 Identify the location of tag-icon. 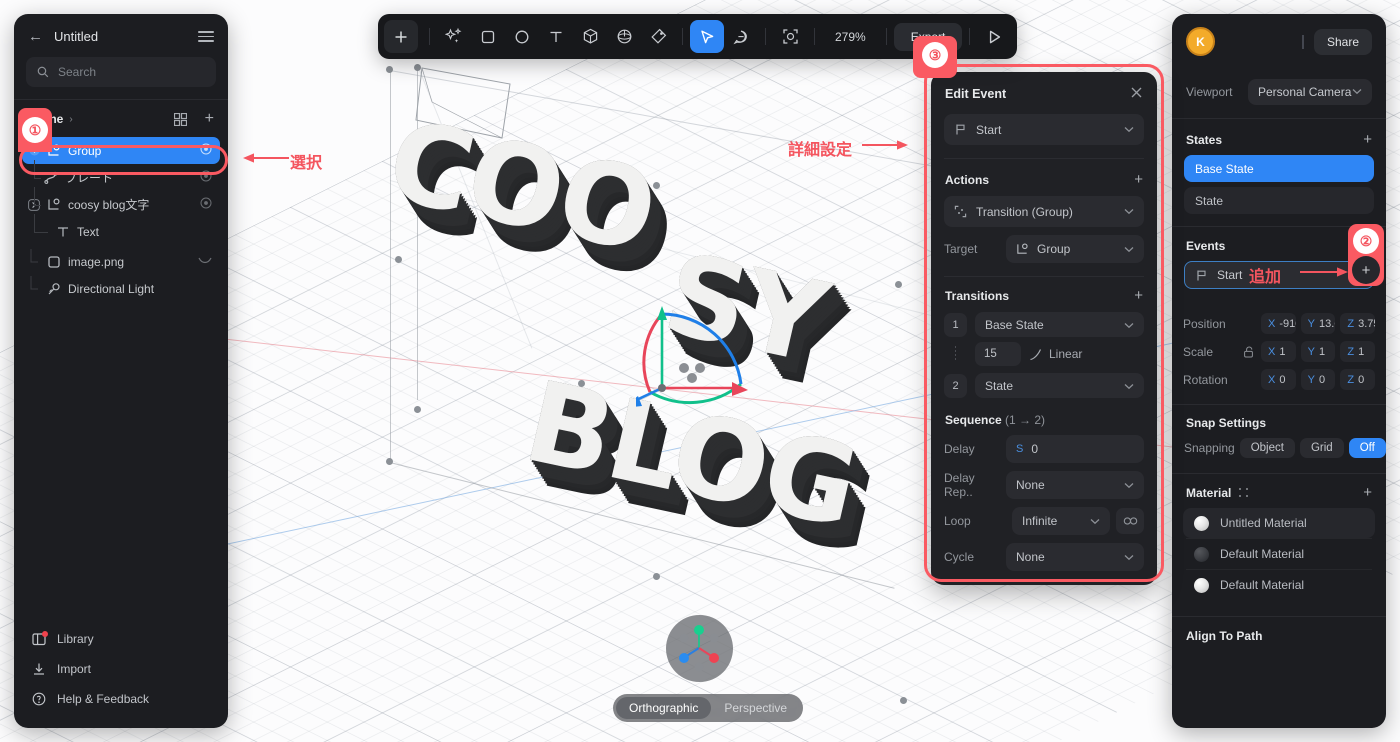
(658, 36).